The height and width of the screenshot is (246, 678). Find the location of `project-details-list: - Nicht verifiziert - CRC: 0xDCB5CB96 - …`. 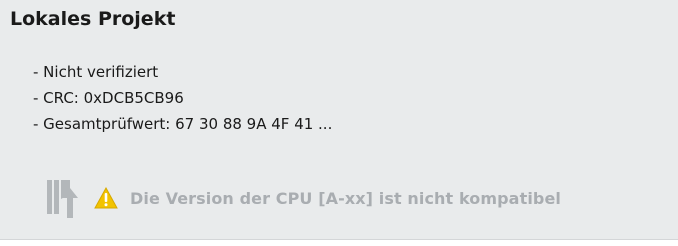

project-details-list: - Nicht verifiziert - CRC: 0xDCB5CB96 - … is located at coordinates (182, 98).